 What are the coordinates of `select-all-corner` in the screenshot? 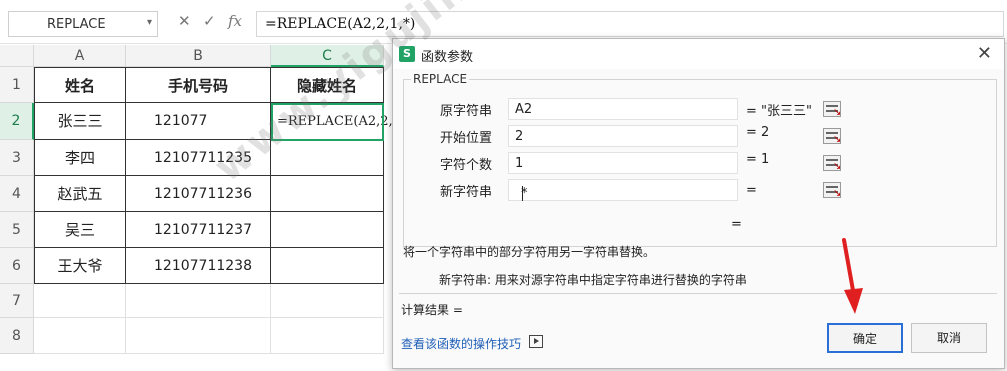 It's located at (17, 56).